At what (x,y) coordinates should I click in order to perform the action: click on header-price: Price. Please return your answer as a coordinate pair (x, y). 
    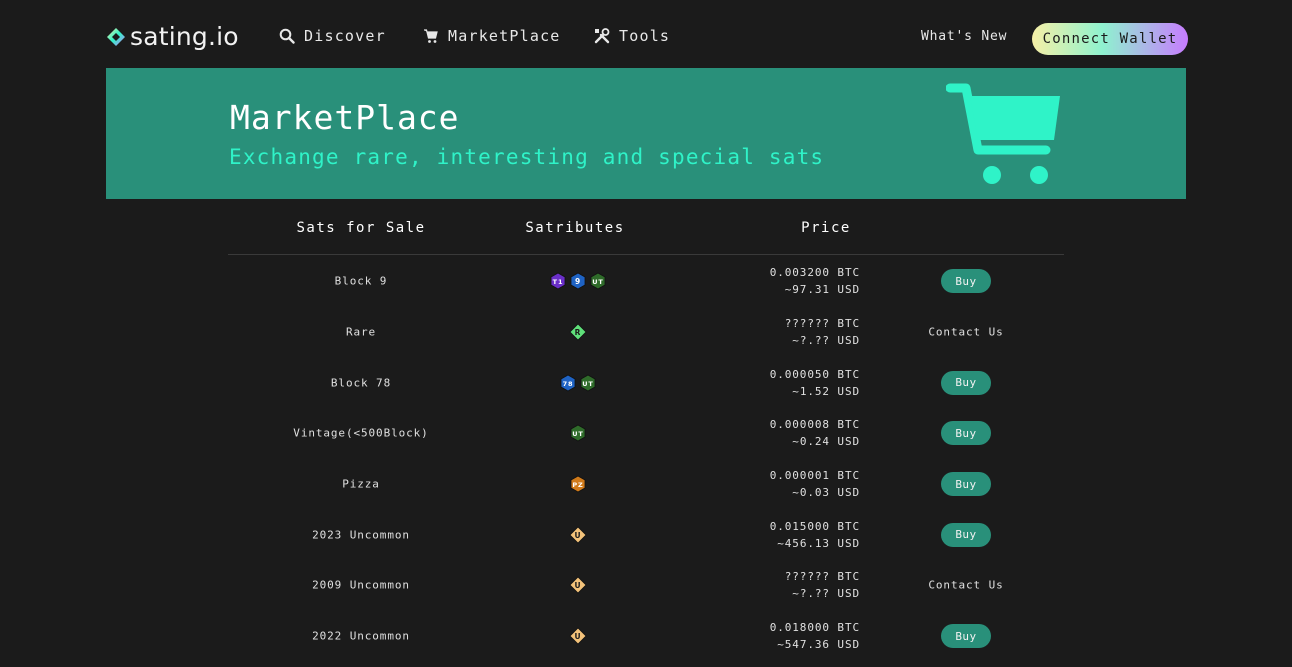
    Looking at the image, I should click on (826, 228).